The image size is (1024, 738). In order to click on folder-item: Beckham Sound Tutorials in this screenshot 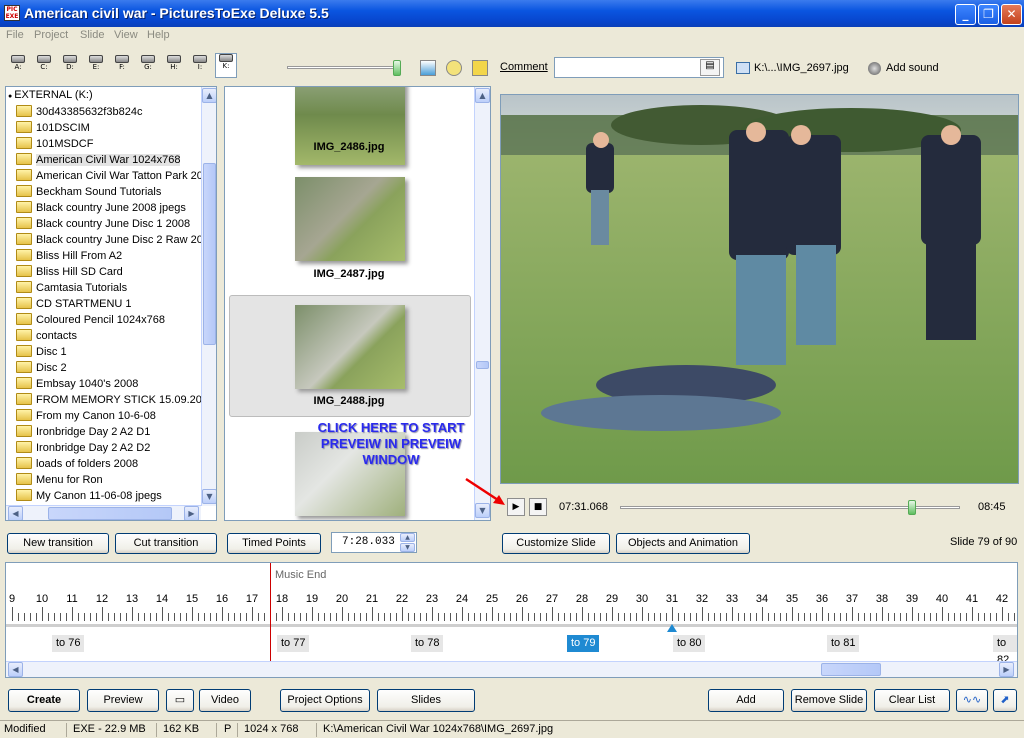, I will do `click(88, 193)`.